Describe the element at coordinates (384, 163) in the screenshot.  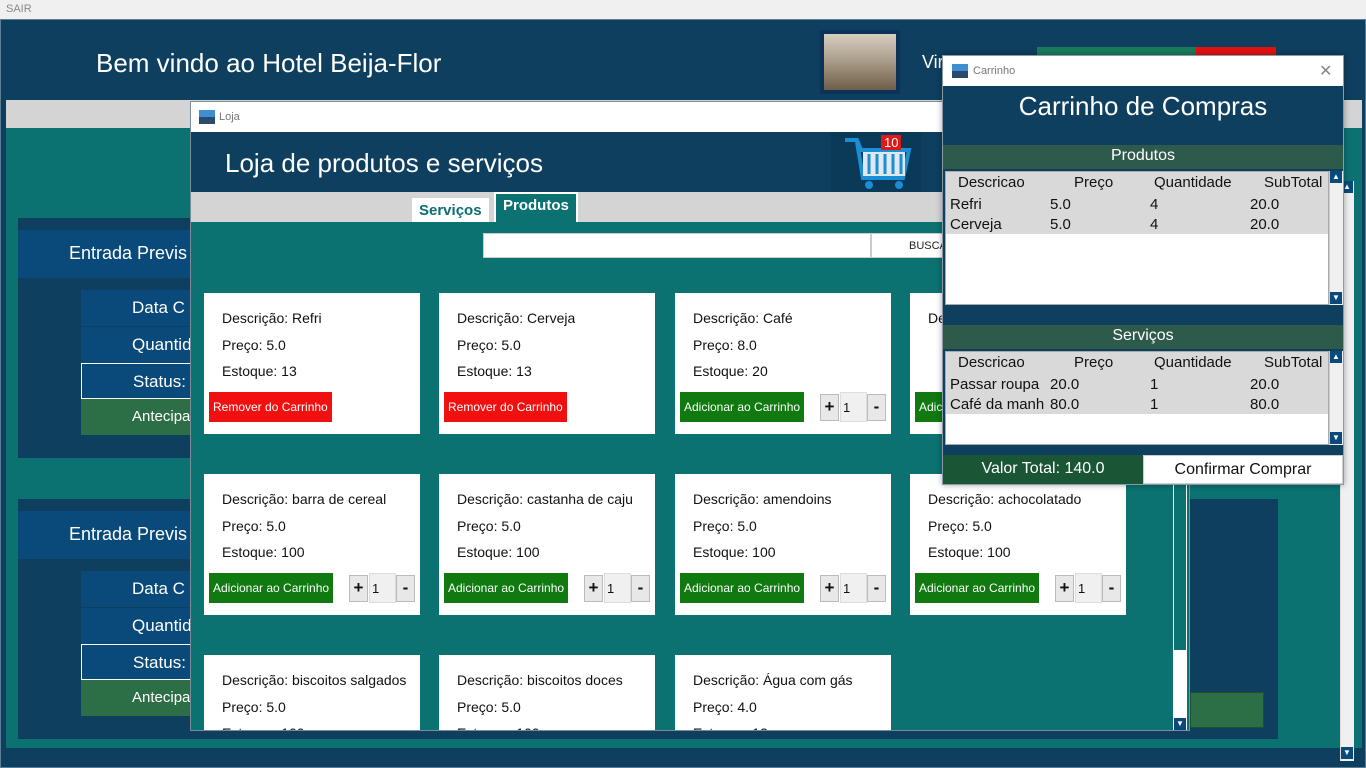
I see `loja-title: Loja de produtos e serviços` at that location.